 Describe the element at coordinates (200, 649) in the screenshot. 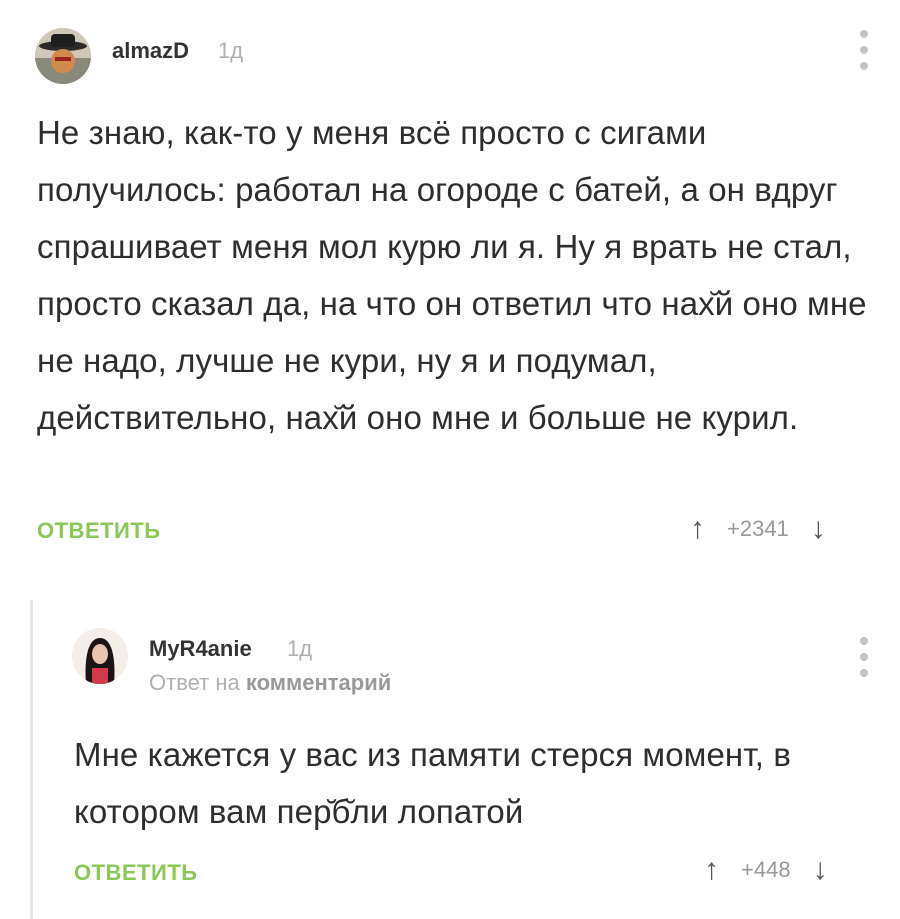

I see `username: MyR4anie` at that location.